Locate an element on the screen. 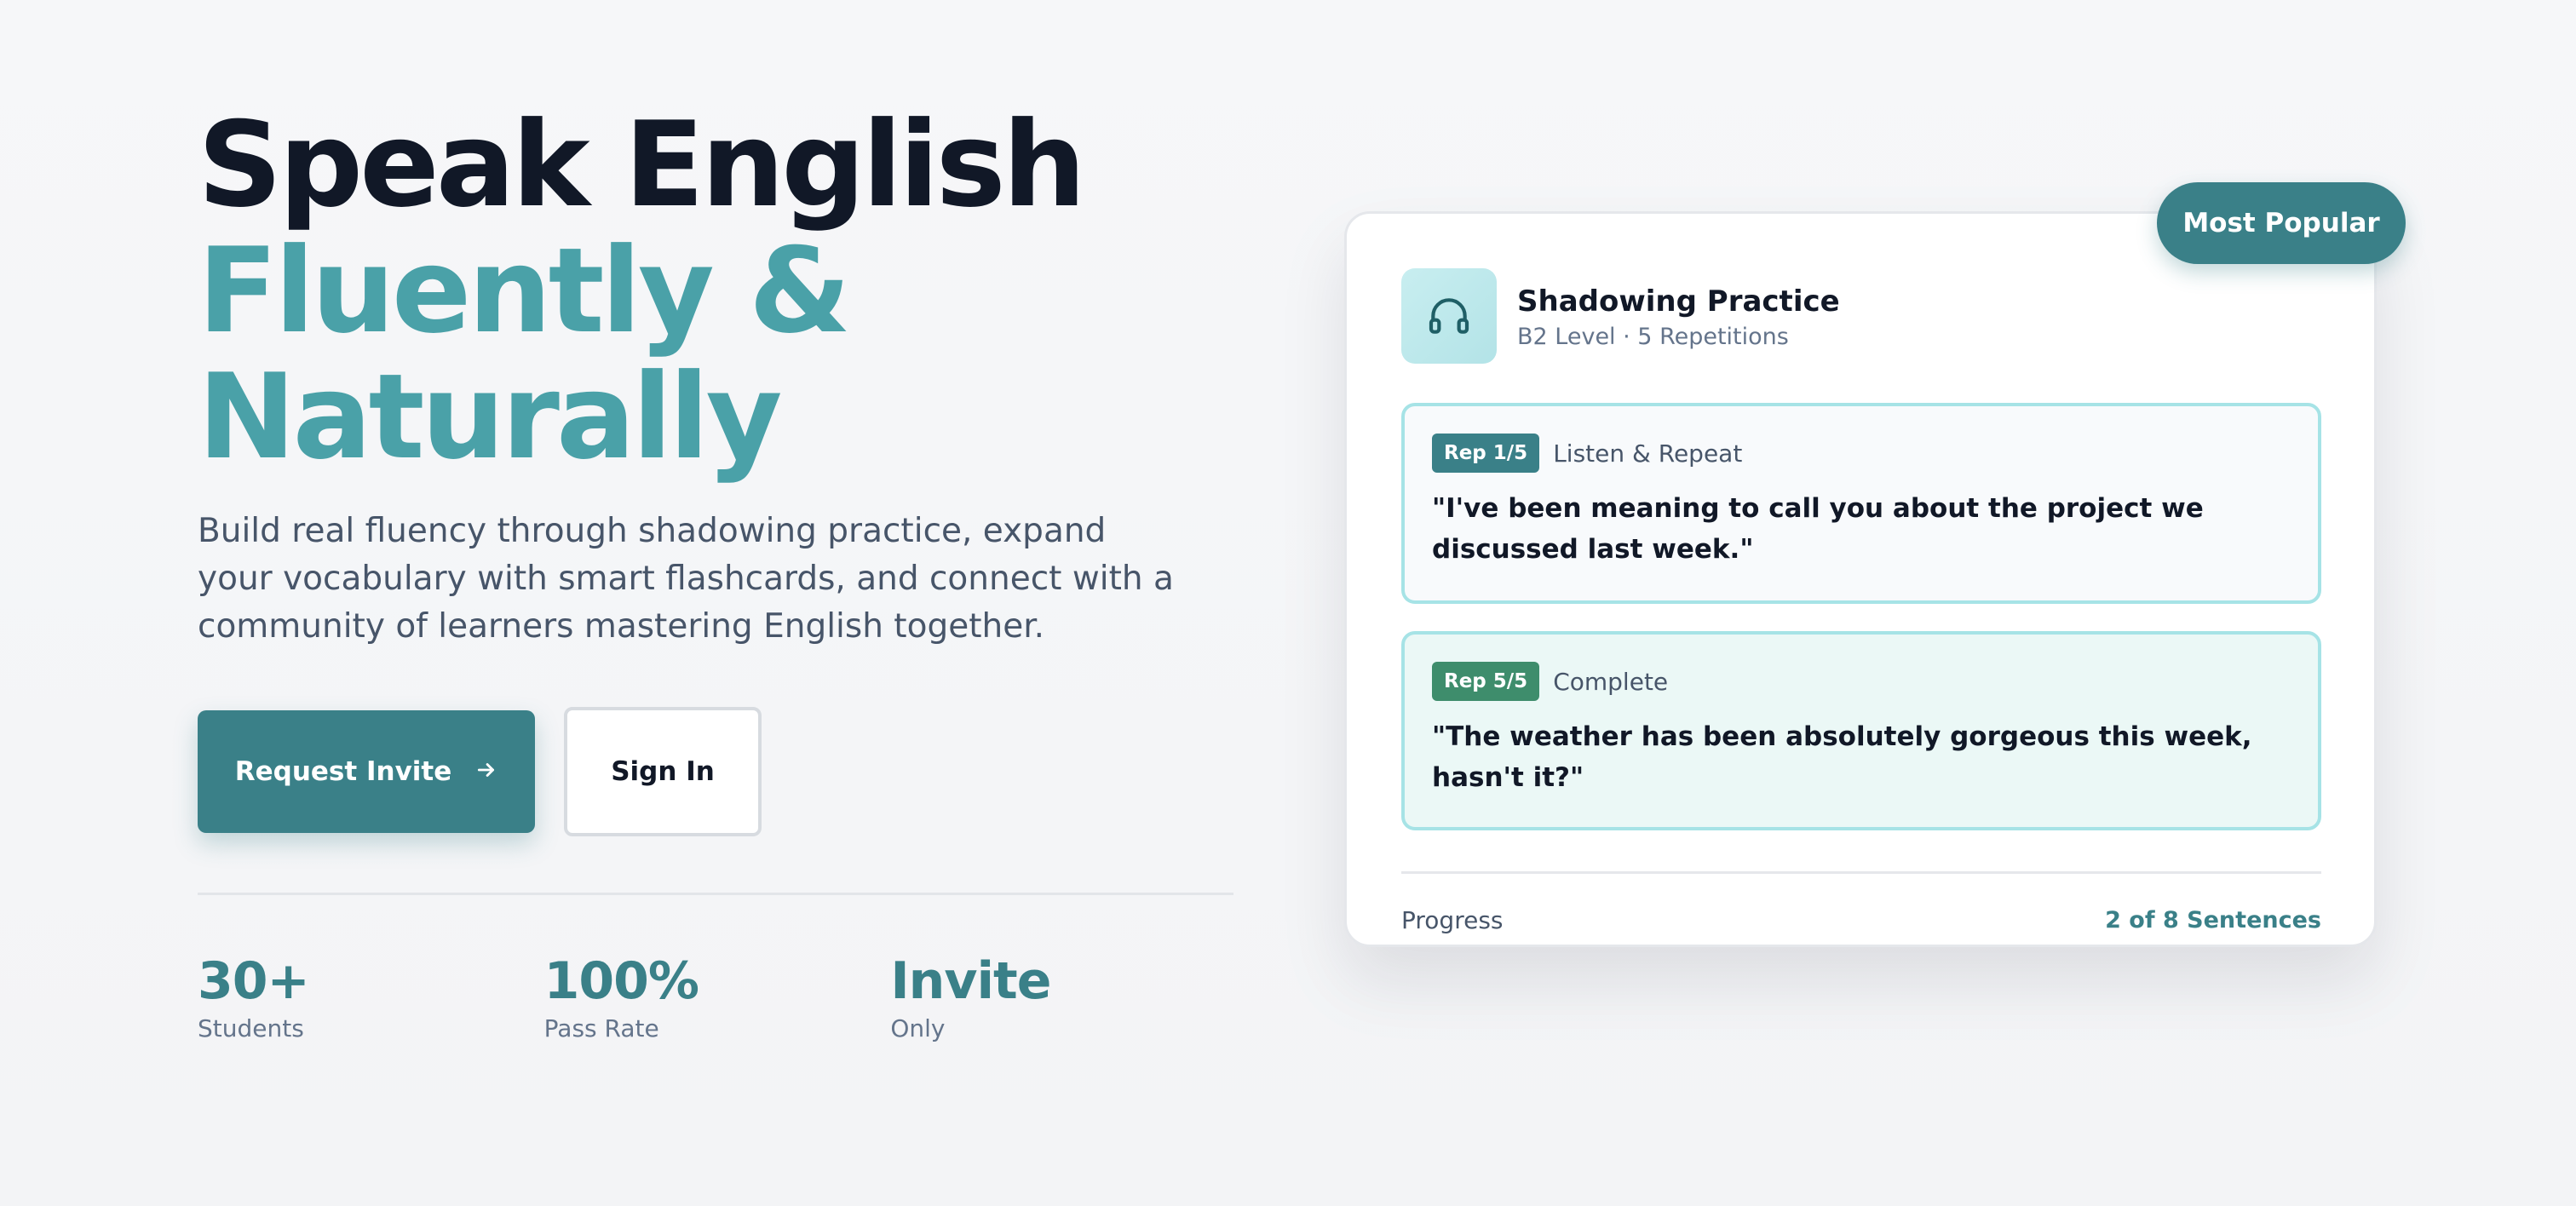 The height and width of the screenshot is (1206, 2576). arrow-right-icon is located at coordinates (486, 771).